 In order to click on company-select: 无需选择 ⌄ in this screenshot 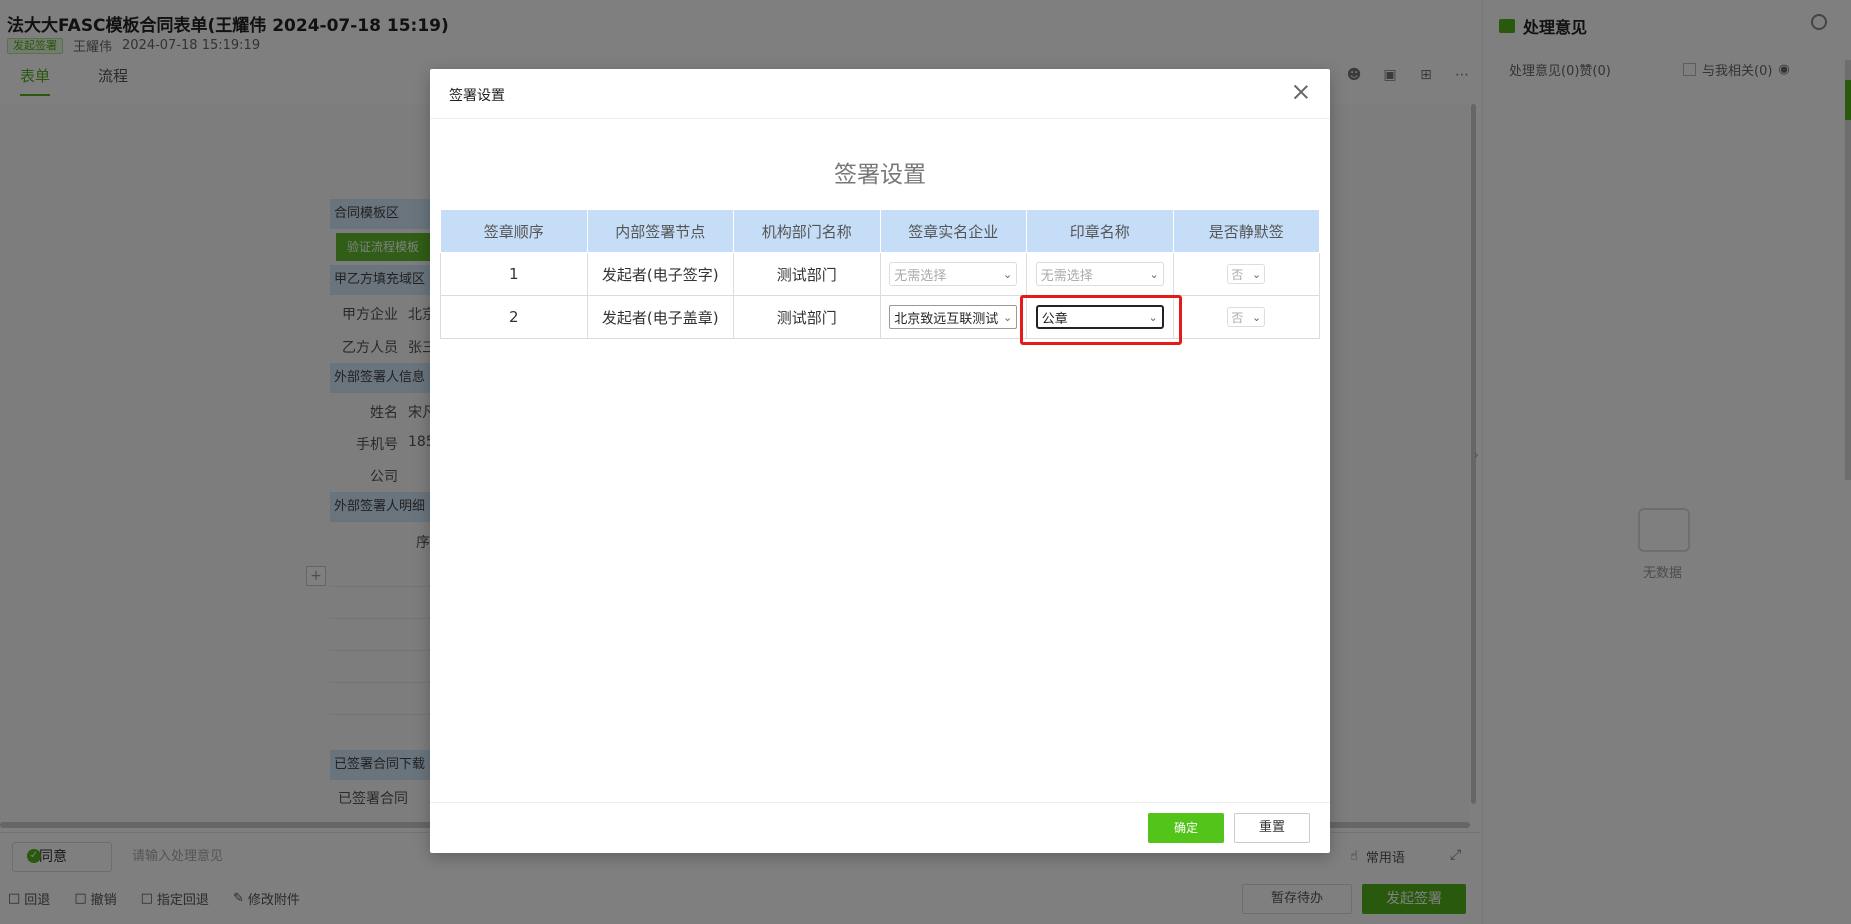, I will do `click(953, 274)`.